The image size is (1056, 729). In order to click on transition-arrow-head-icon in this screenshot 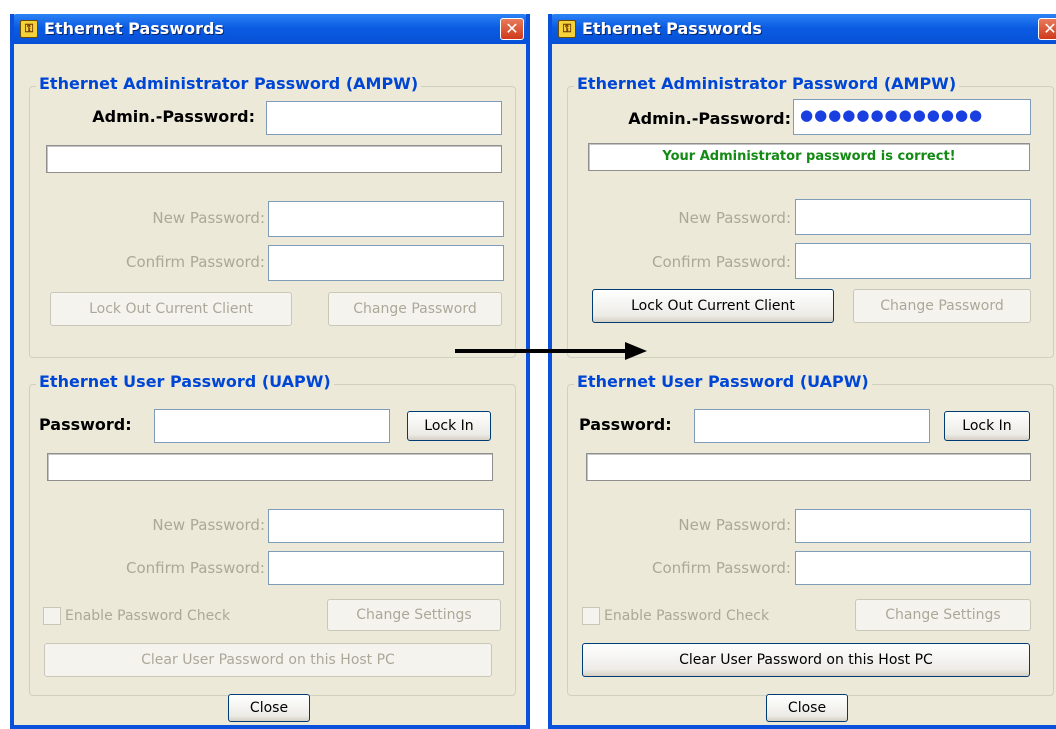, I will do `click(636, 351)`.